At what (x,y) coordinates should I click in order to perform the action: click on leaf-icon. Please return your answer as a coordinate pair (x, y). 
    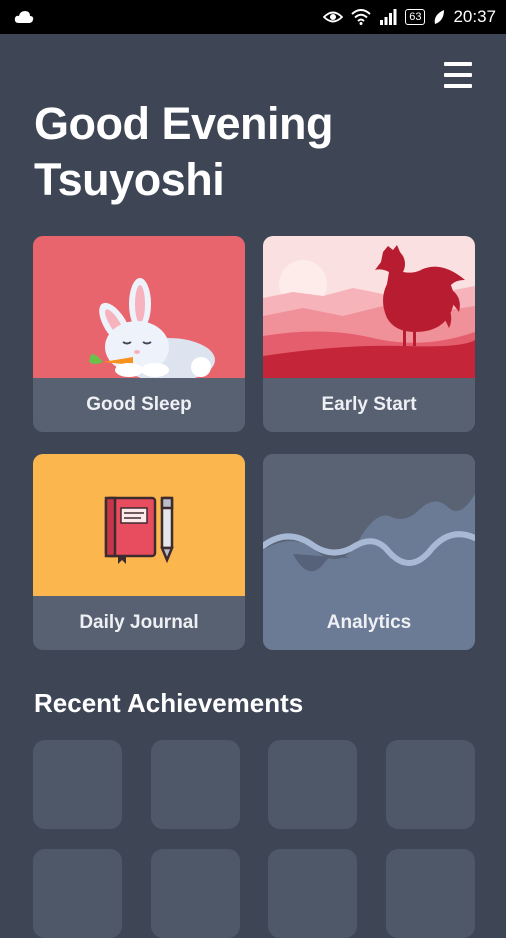
    Looking at the image, I should click on (440, 17).